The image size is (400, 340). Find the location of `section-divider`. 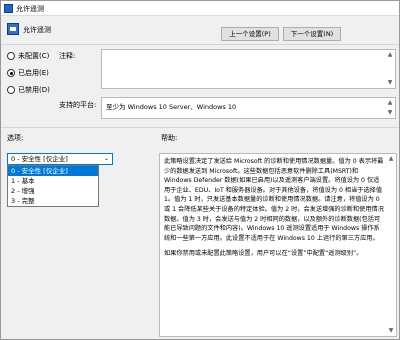

section-divider is located at coordinates (200, 127).